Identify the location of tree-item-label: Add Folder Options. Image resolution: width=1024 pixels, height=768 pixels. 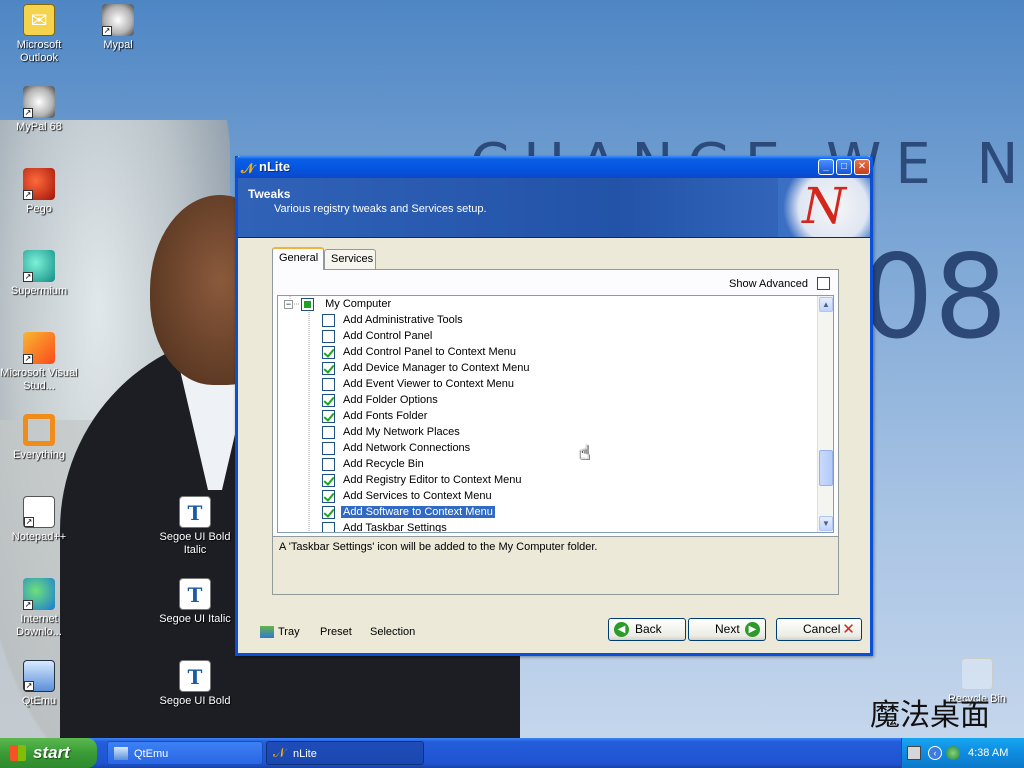
(390, 400).